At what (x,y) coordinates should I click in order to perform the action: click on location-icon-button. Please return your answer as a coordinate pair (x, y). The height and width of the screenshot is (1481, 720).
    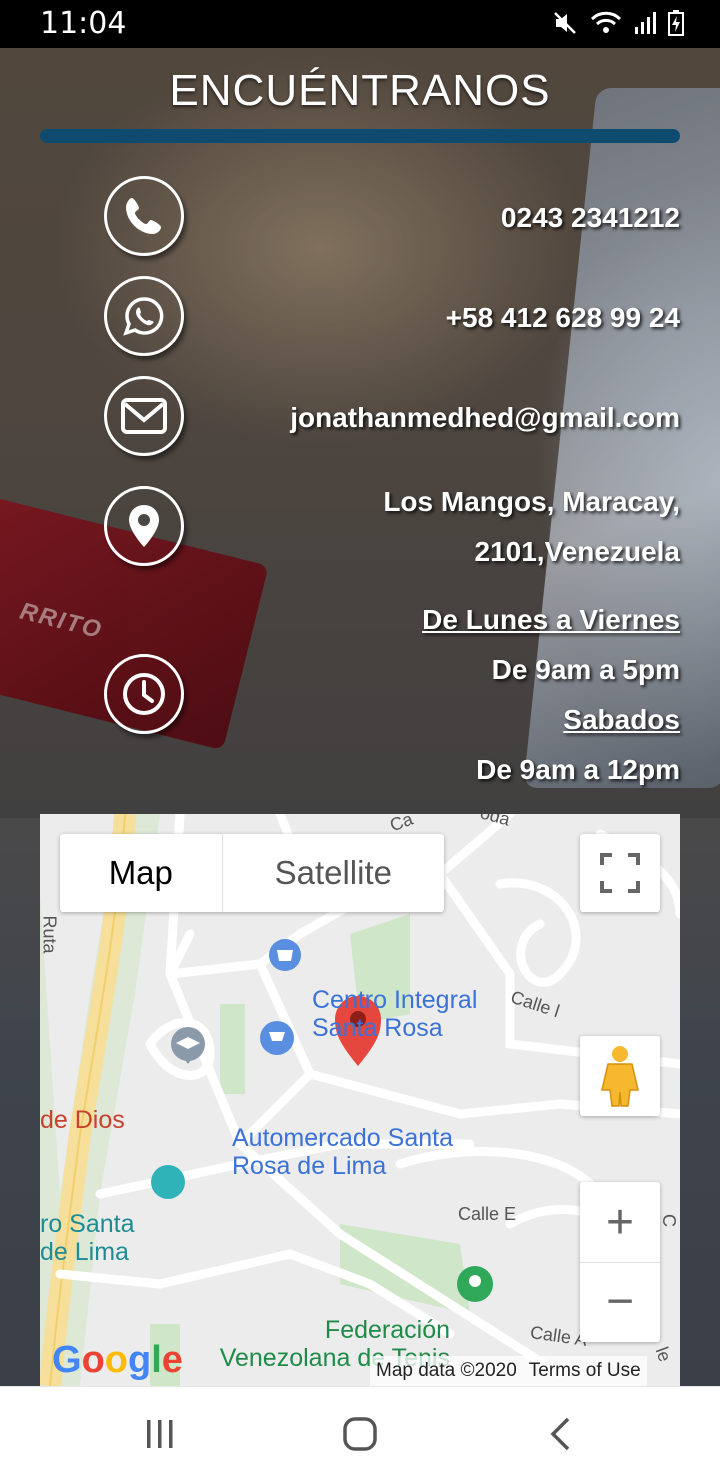
    Looking at the image, I should click on (144, 526).